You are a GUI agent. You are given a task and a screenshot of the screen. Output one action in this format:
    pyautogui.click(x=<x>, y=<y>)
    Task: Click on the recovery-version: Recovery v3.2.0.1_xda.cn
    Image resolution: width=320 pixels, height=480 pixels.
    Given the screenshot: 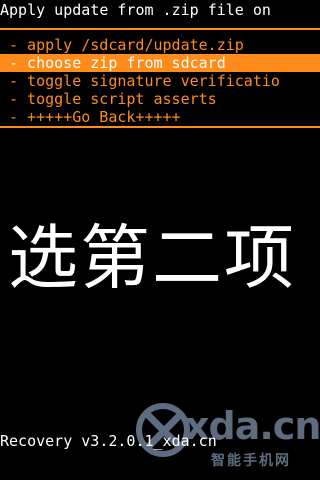 What is the action you would take?
    pyautogui.click(x=108, y=441)
    